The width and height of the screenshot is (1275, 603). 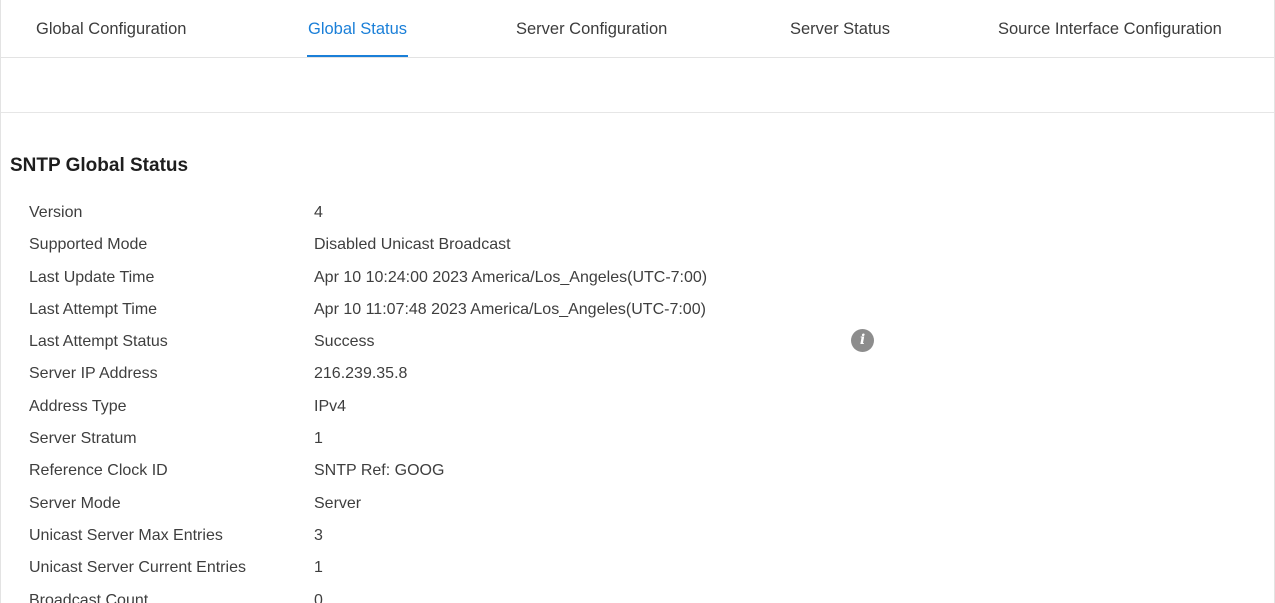 What do you see at coordinates (318, 212) in the screenshot?
I see `status-value: 4` at bounding box center [318, 212].